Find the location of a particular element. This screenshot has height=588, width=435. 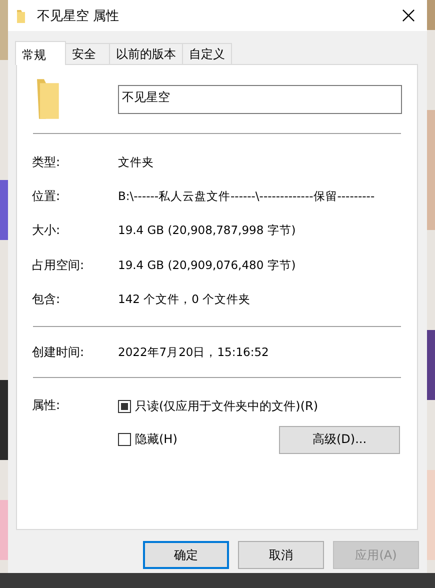

name-field: 不见星空 is located at coordinates (260, 99).